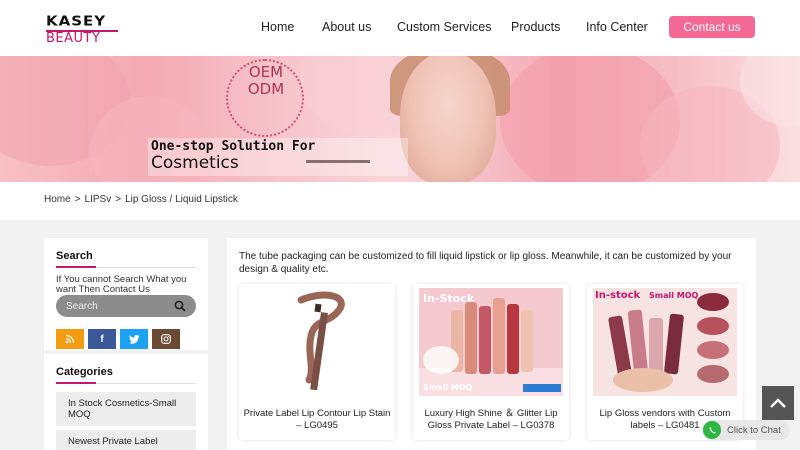  What do you see at coordinates (266, 72) in the screenshot?
I see `oem-text-line: OEM` at bounding box center [266, 72].